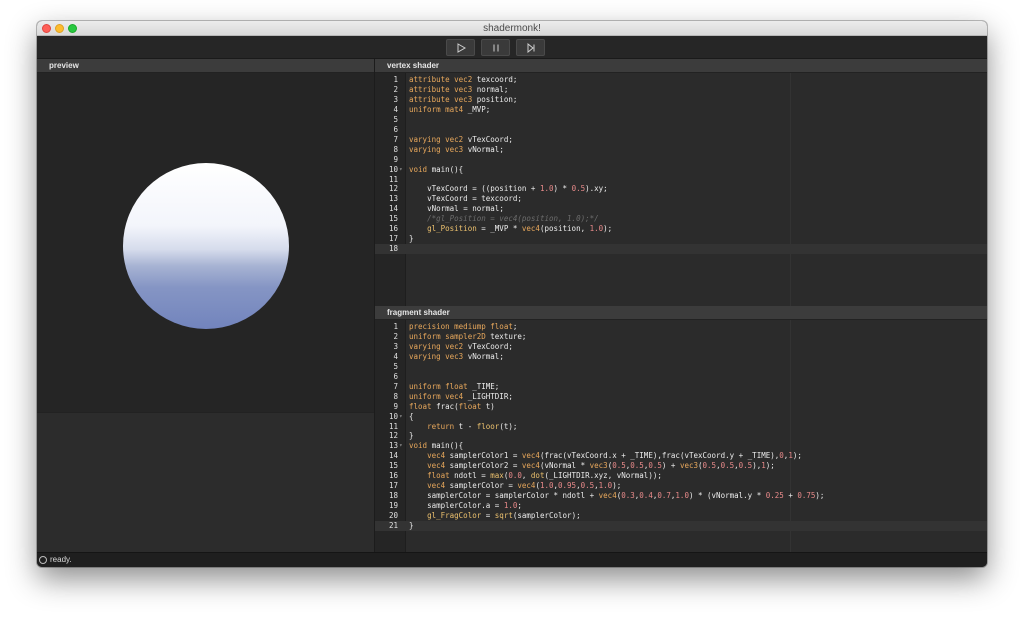  I want to click on play-button, so click(460, 47).